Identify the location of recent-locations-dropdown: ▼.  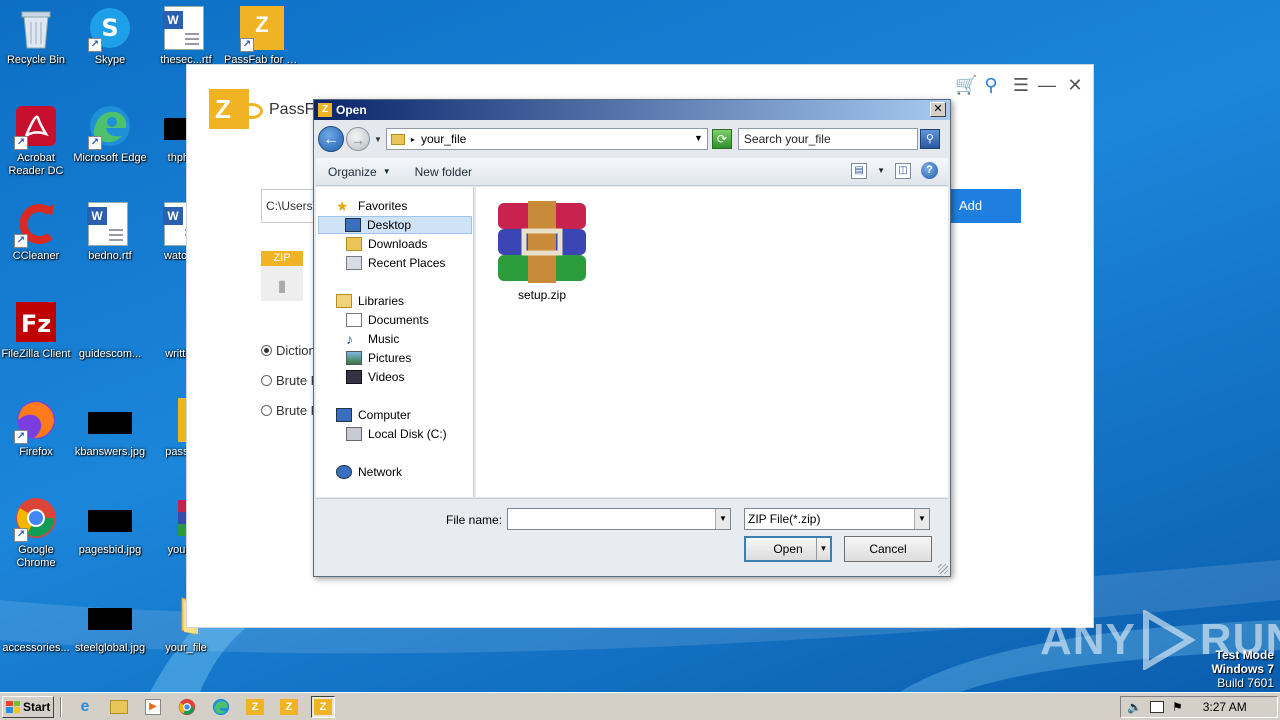
(378, 139).